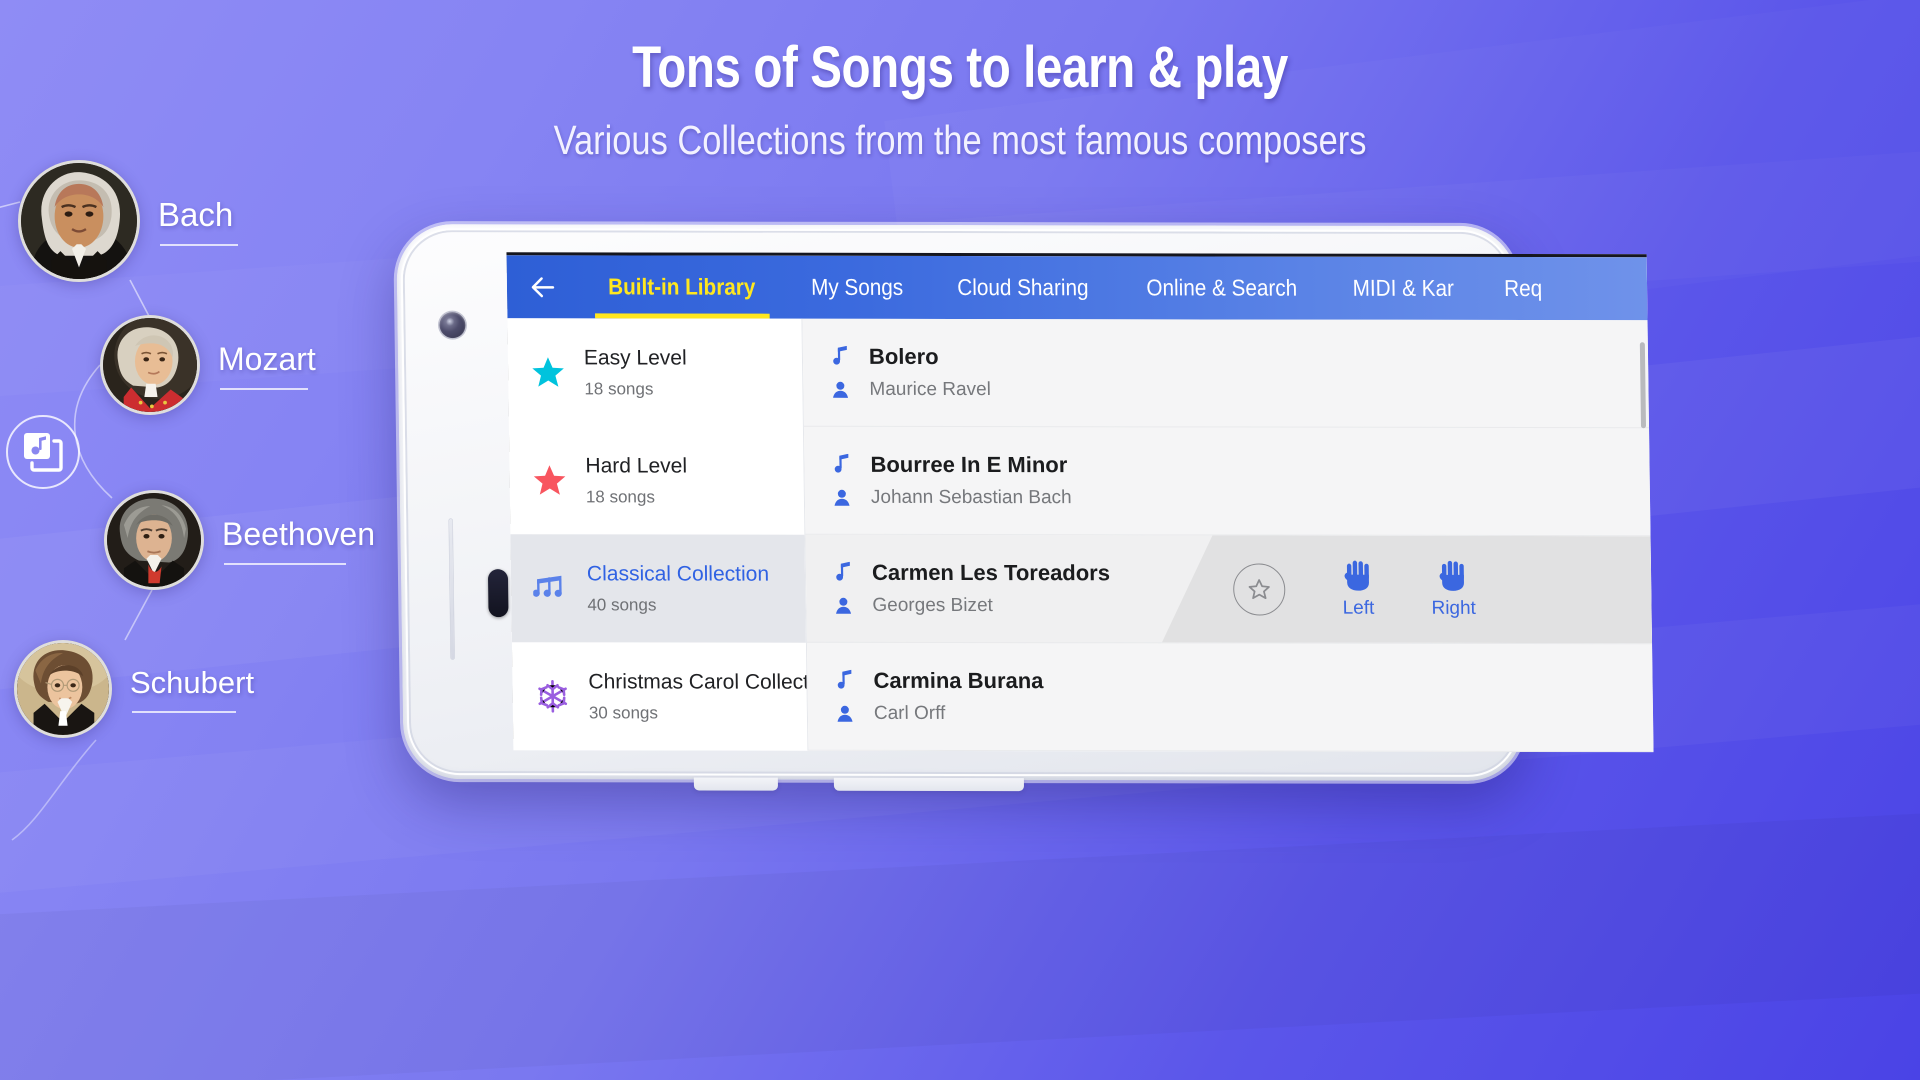  Describe the element at coordinates (192, 689) in the screenshot. I see `composer-name: Schubert` at that location.